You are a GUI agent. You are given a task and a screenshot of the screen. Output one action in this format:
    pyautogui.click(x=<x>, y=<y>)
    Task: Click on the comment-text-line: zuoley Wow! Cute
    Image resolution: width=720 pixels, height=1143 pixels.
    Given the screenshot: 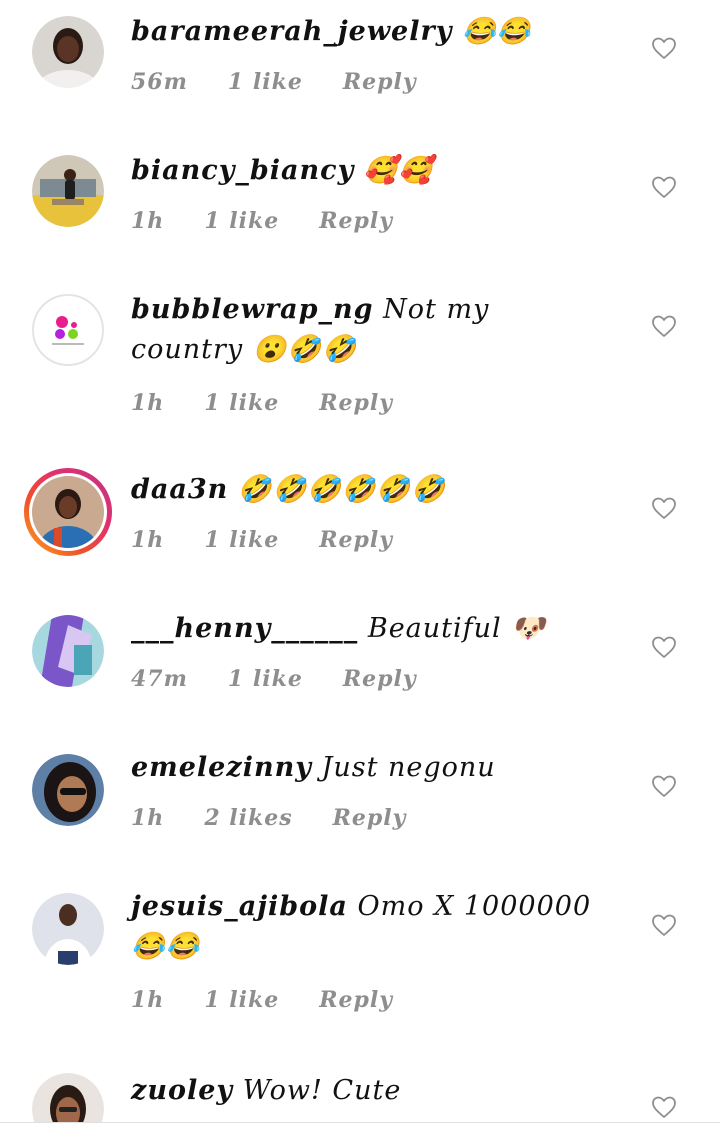 What is the action you would take?
    pyautogui.click(x=371, y=1091)
    